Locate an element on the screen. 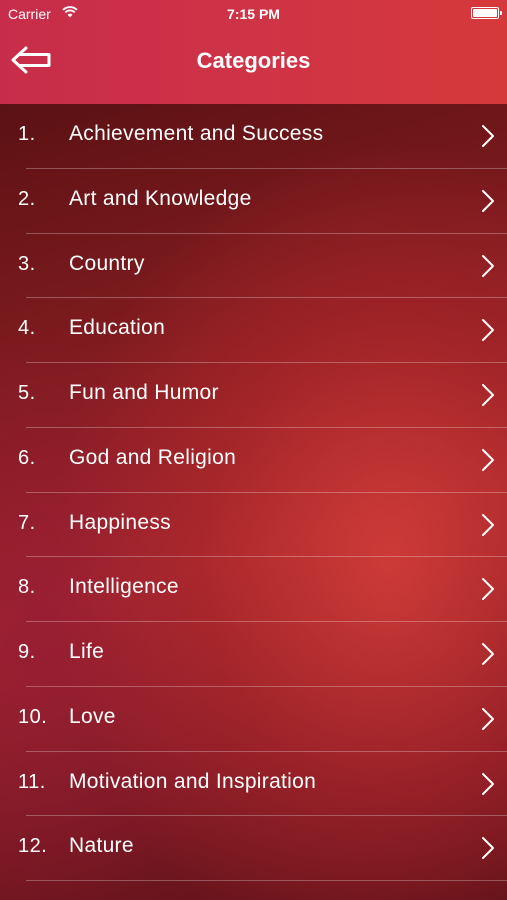 The height and width of the screenshot is (900, 507). category-label: Achievement and Success is located at coordinates (196, 133).